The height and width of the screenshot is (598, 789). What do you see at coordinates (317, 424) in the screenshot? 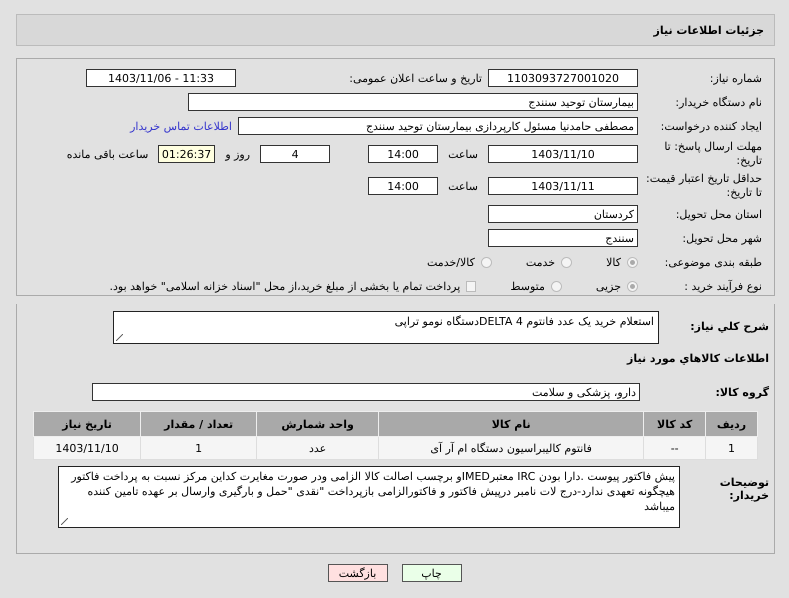
I see `column-header: واحد شمارش` at bounding box center [317, 424].